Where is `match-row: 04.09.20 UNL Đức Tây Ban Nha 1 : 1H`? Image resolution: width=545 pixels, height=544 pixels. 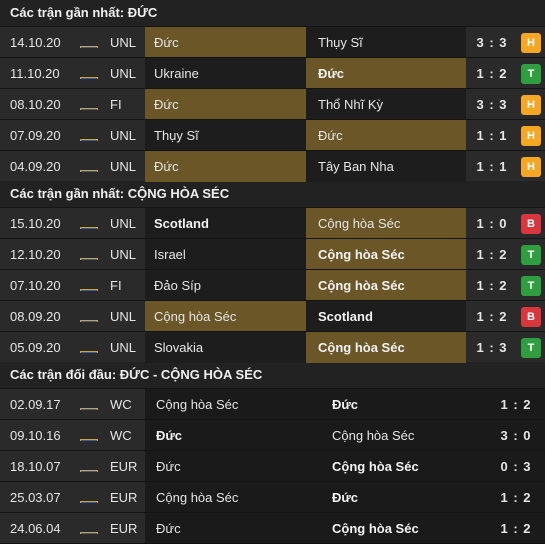
match-row: 04.09.20 UNL Đức Tây Ban Nha 1 : 1H is located at coordinates (272, 166).